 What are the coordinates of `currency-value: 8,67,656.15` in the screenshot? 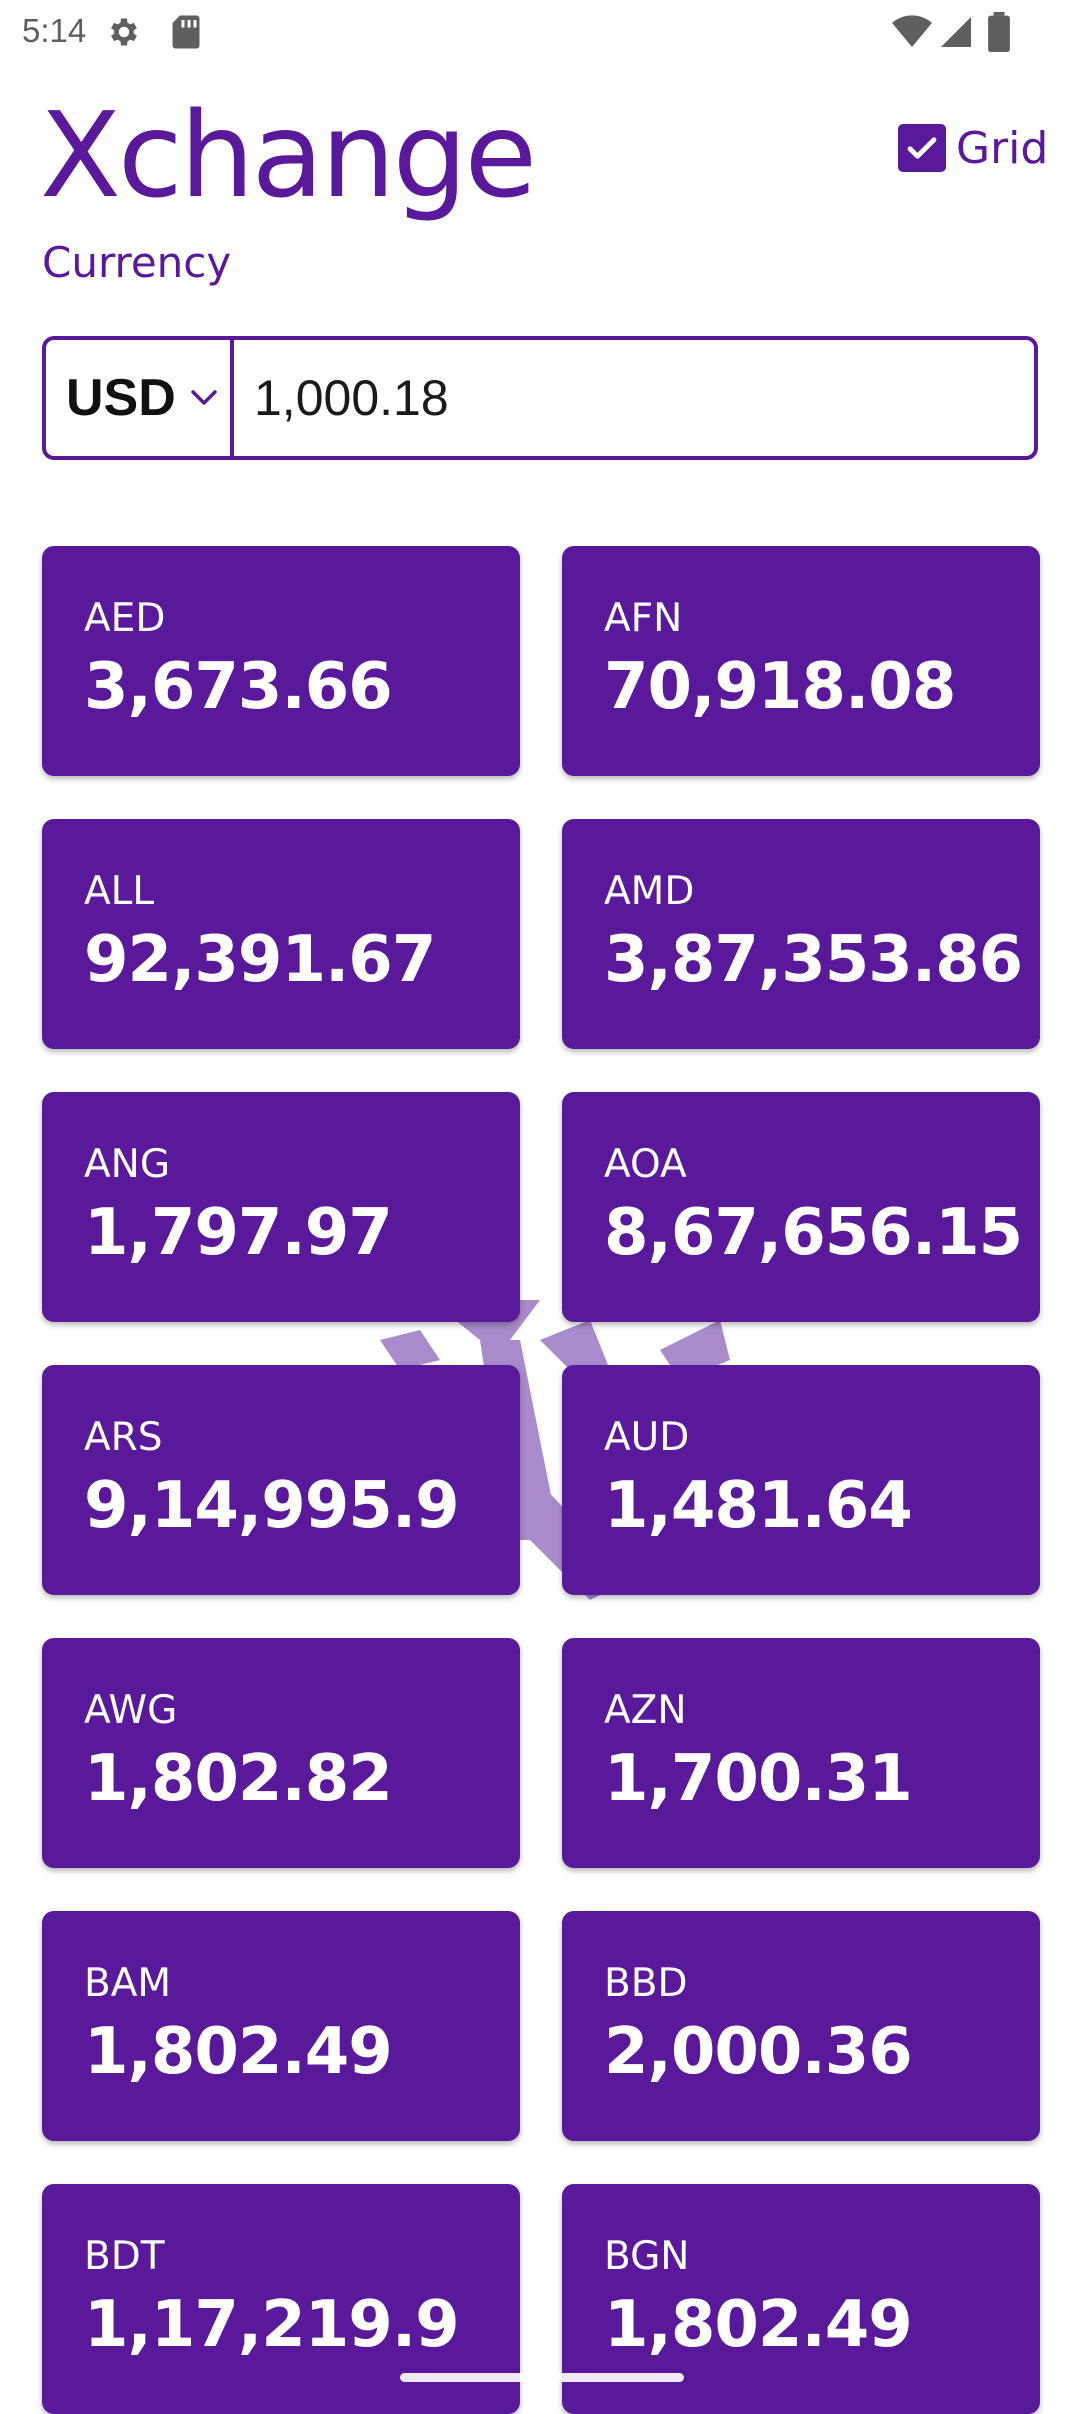 It's located at (813, 1233).